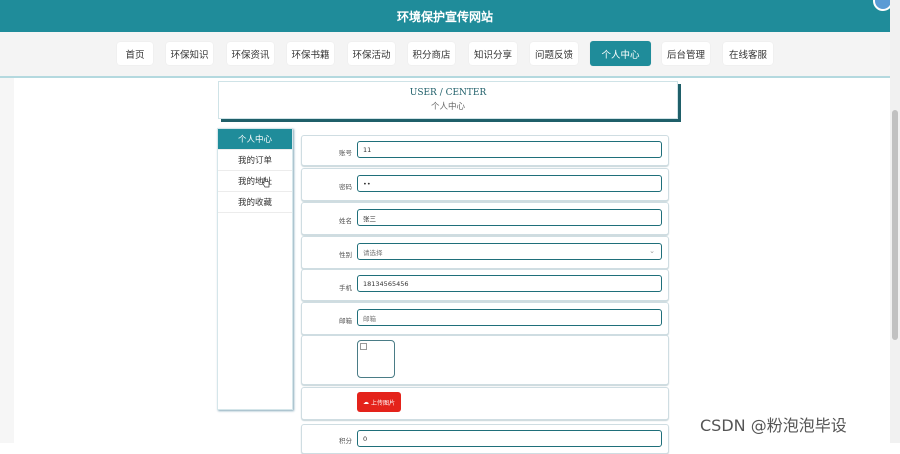 This screenshot has height=454, width=900. Describe the element at coordinates (509, 317) in the screenshot. I see `email-input: 邮箱` at that location.